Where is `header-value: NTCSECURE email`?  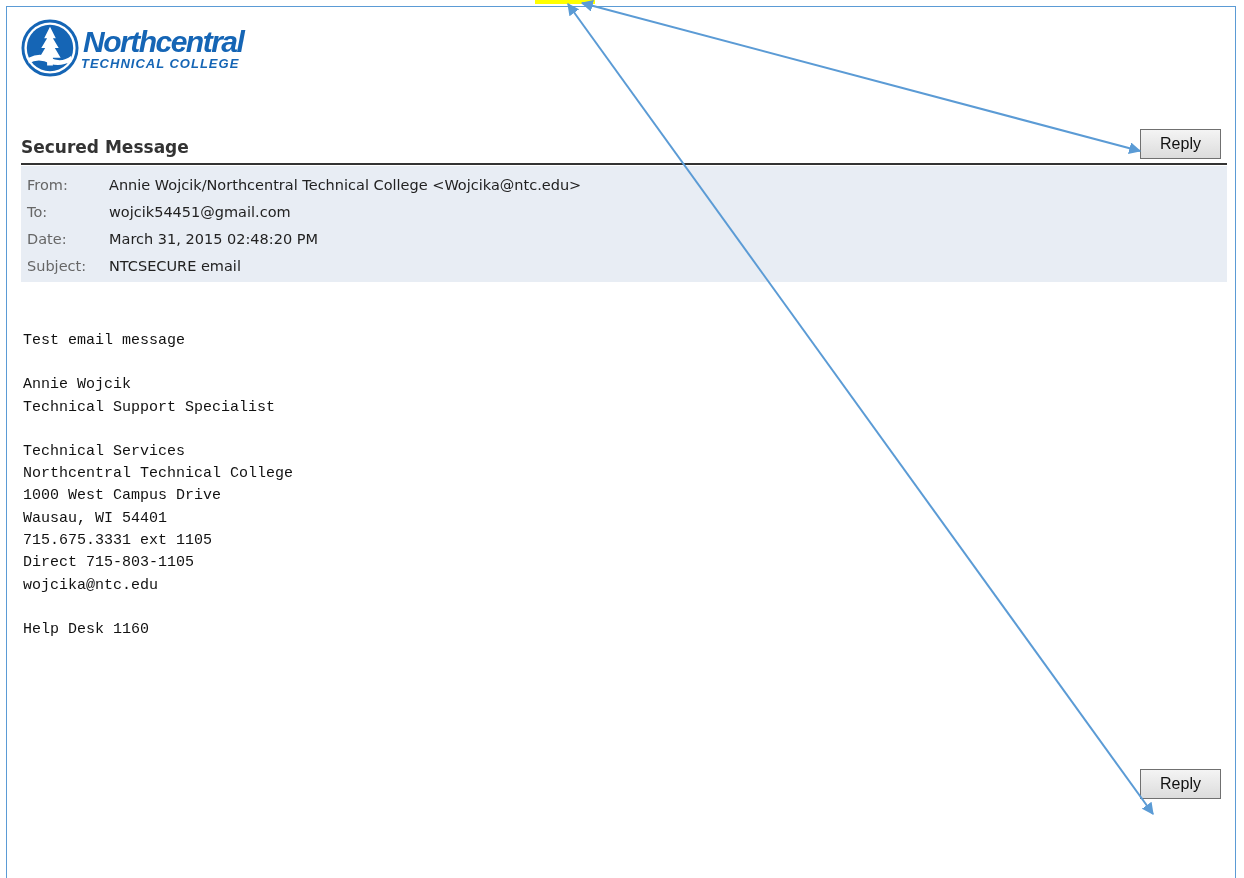
header-value: NTCSECURE email is located at coordinates (175, 265).